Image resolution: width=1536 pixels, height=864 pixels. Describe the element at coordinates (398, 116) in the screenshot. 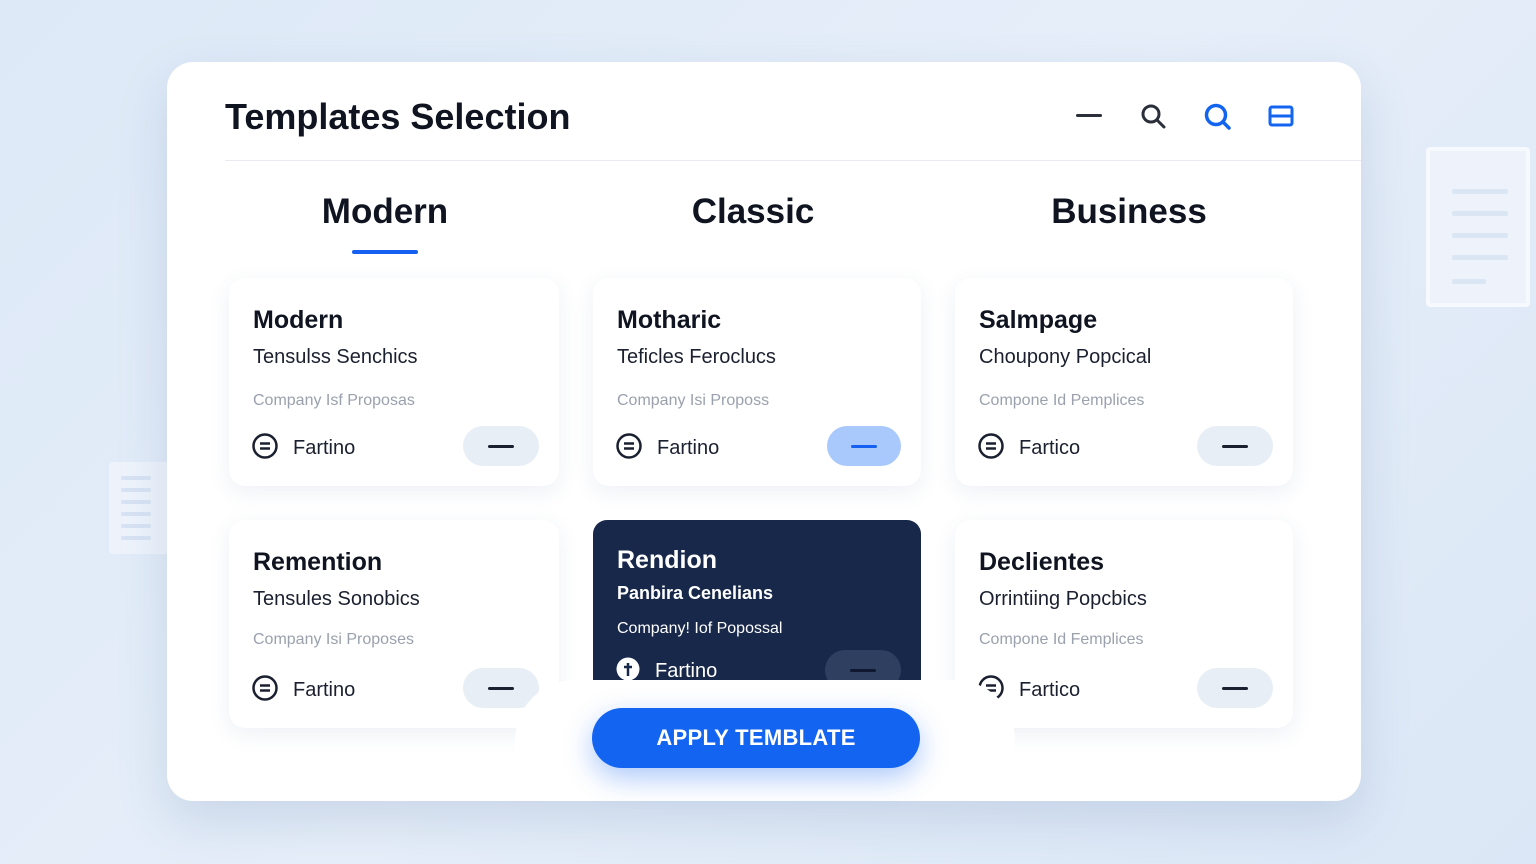

I see `page-title: Templates Selection` at that location.